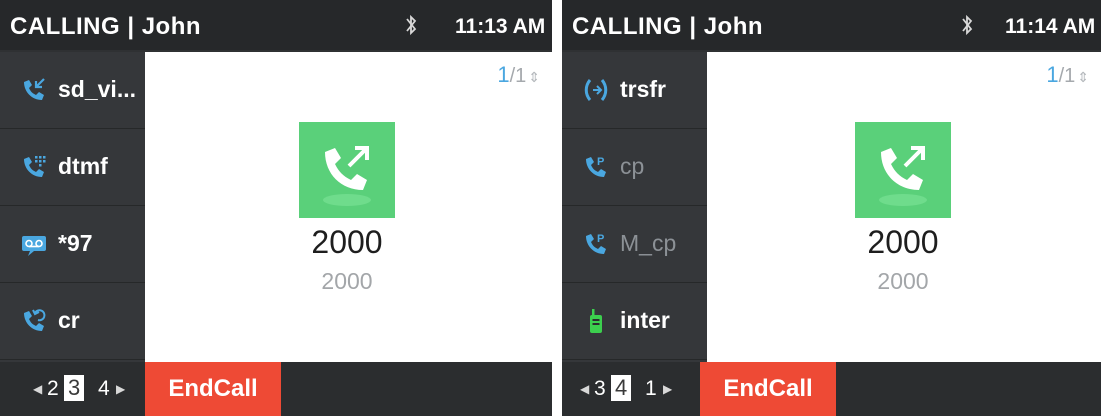 This screenshot has height=416, width=1101. What do you see at coordinates (648, 243) in the screenshot?
I see `softkey-label: M_cp` at bounding box center [648, 243].